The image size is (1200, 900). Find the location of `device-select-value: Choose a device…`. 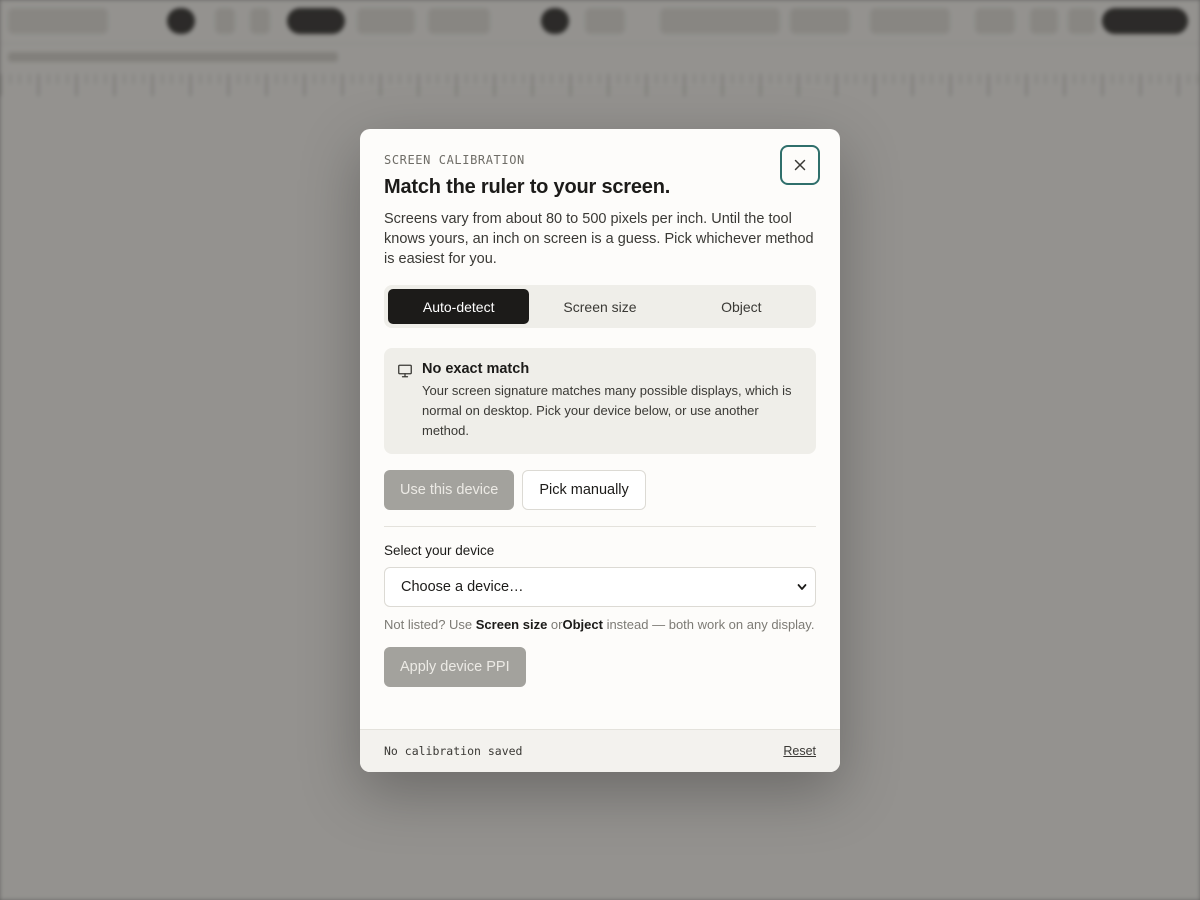

device-select-value: Choose a device… is located at coordinates (462, 587).